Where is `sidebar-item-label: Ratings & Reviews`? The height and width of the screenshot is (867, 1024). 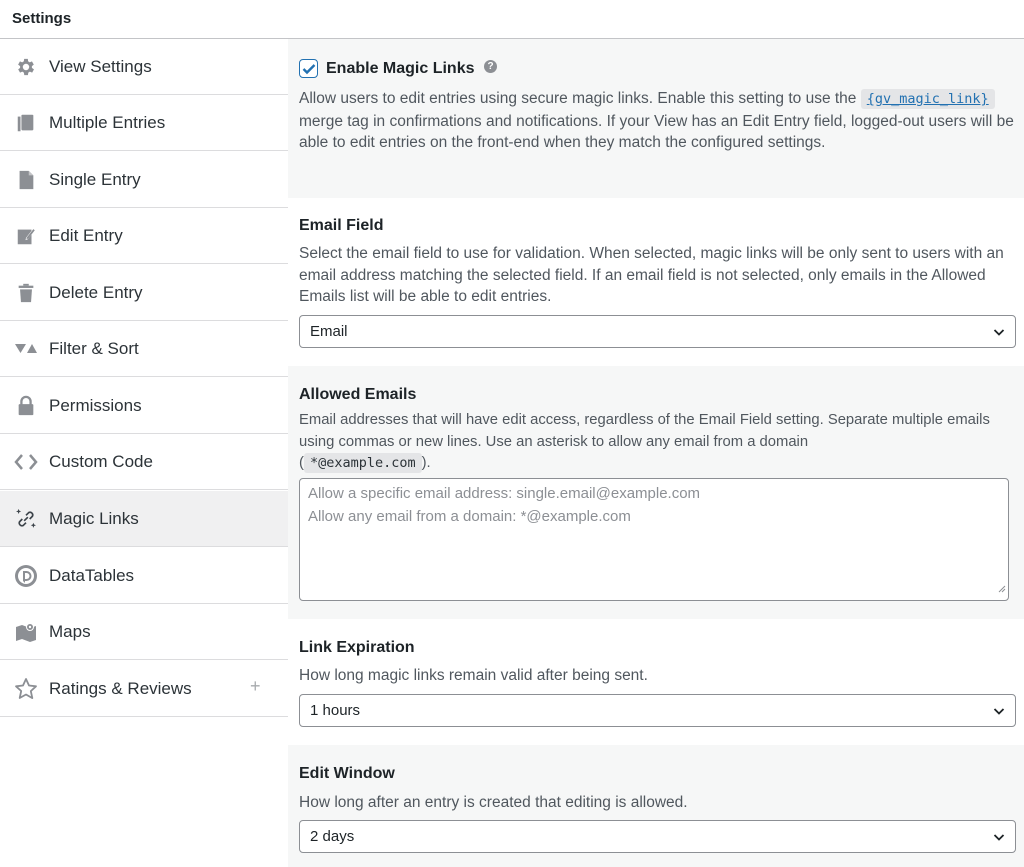
sidebar-item-label: Ratings & Reviews is located at coordinates (120, 688).